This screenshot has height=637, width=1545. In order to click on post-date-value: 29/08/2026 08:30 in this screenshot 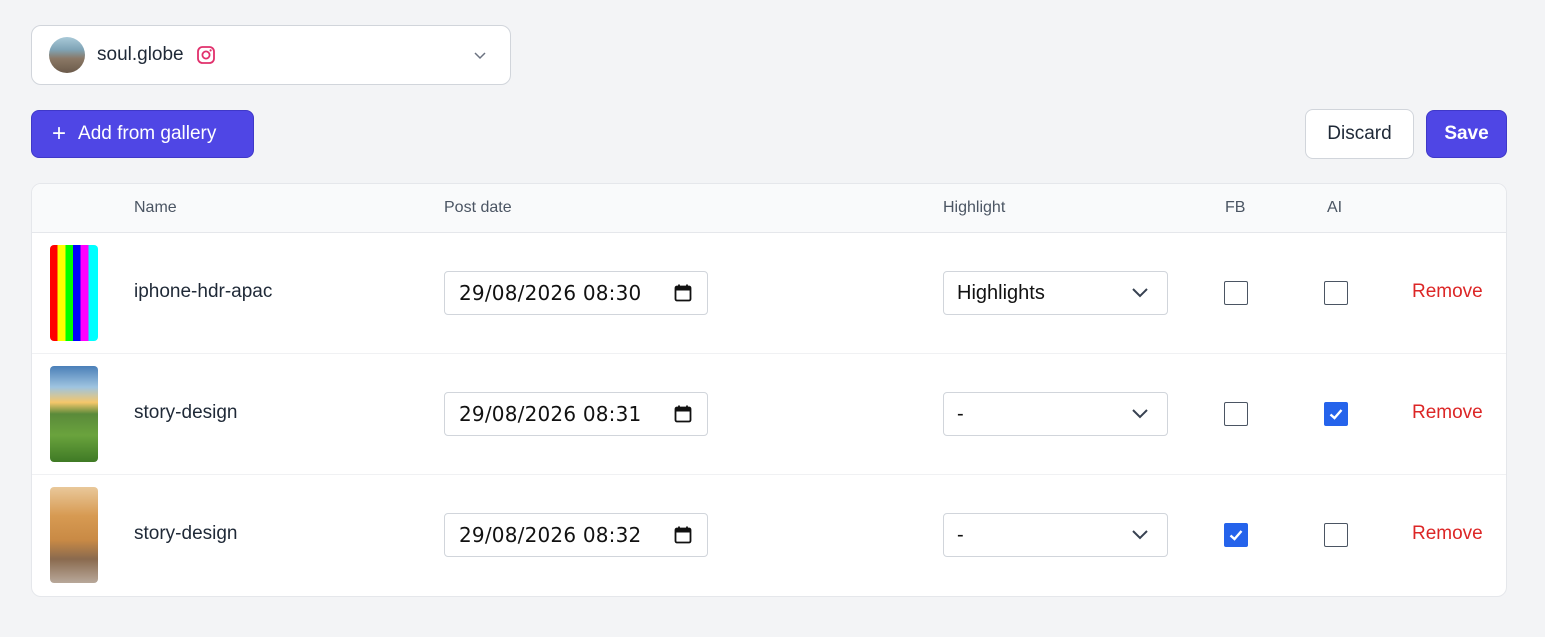, I will do `click(550, 293)`.